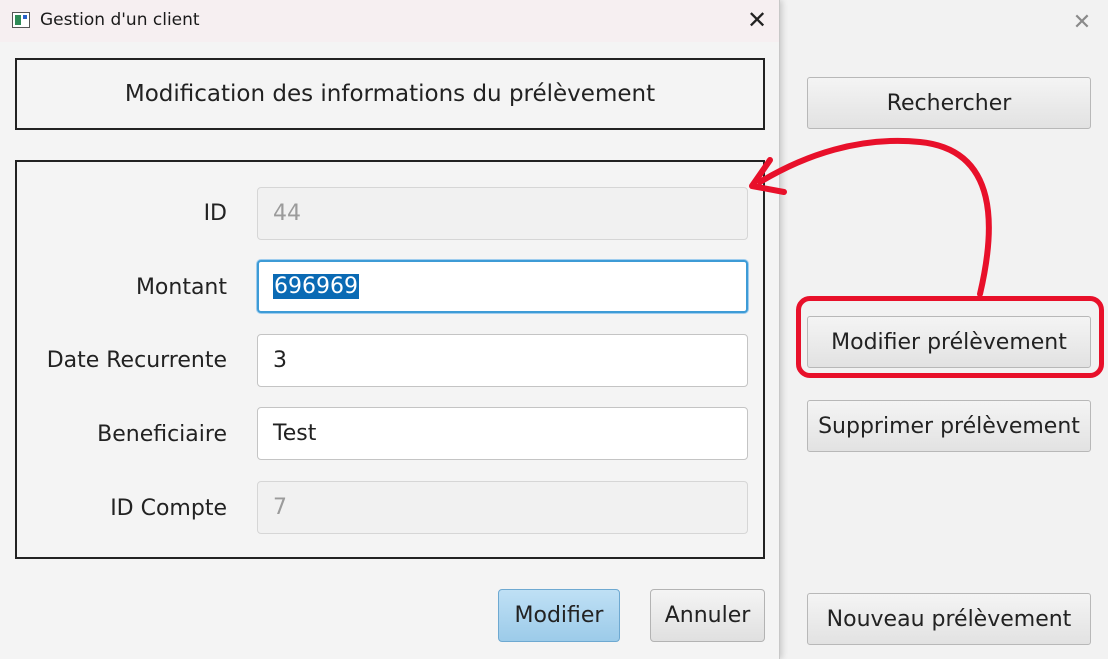 Image resolution: width=1108 pixels, height=659 pixels. I want to click on annuler-button: Annuler, so click(707, 615).